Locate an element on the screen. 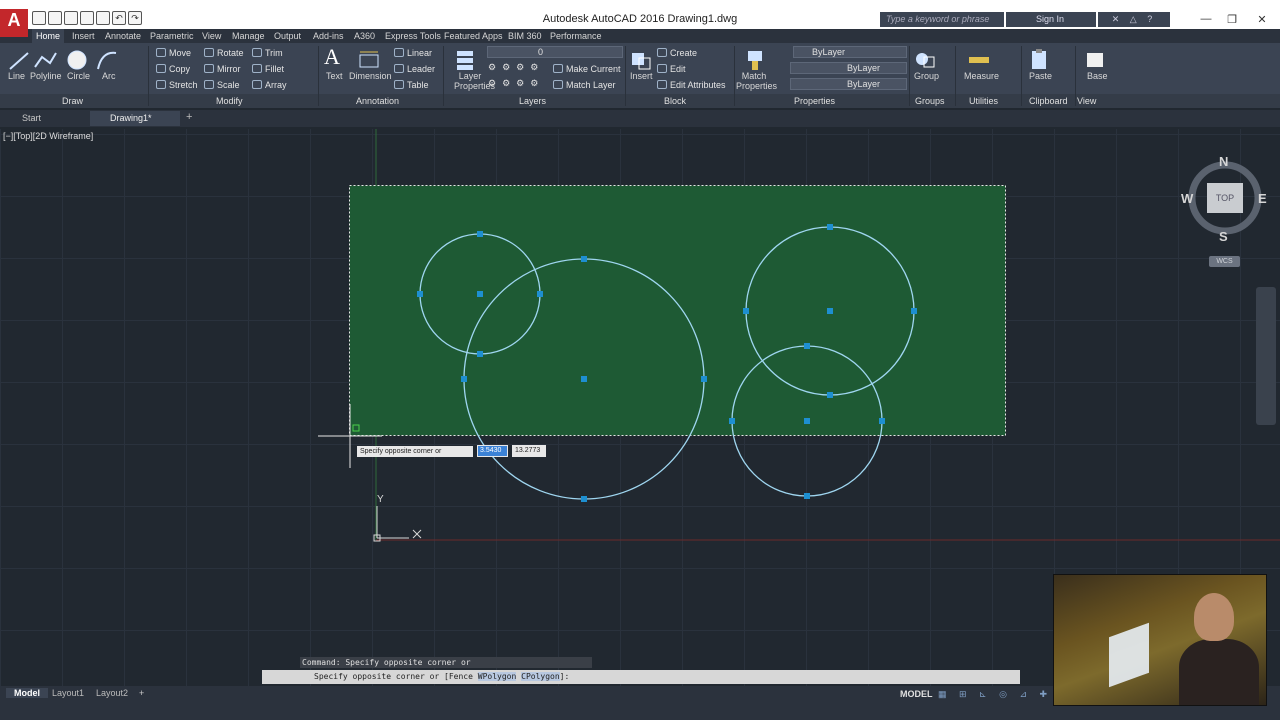 The width and height of the screenshot is (1280, 720). panel-title-clipboard: Clipboard is located at coordinates (1048, 101).